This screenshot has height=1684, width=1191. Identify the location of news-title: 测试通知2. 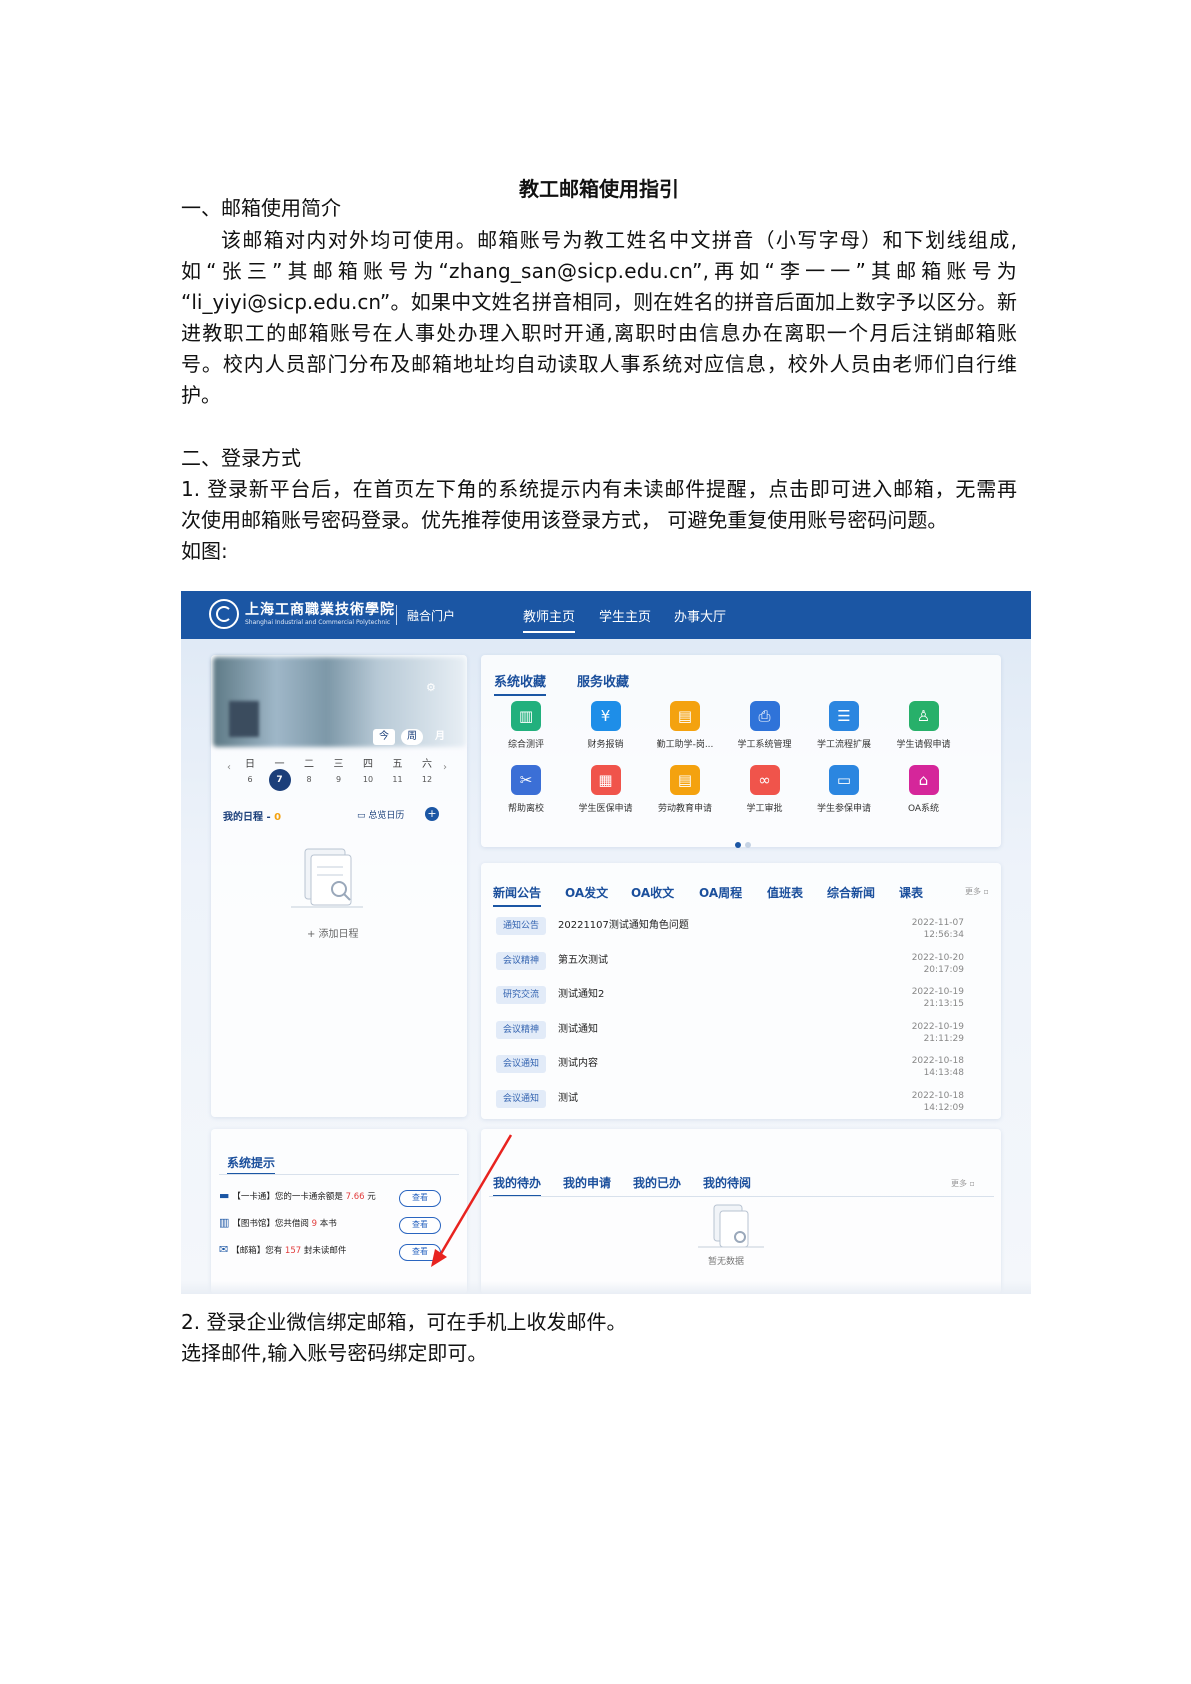
(581, 992).